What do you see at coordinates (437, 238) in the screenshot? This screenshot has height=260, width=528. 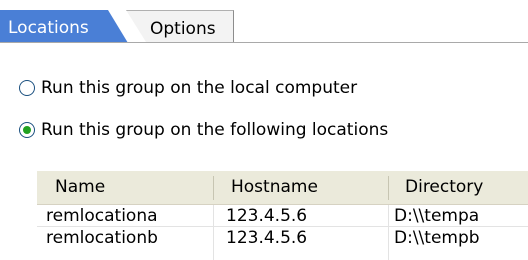 I see `cell-directory: D:\\tempb` at bounding box center [437, 238].